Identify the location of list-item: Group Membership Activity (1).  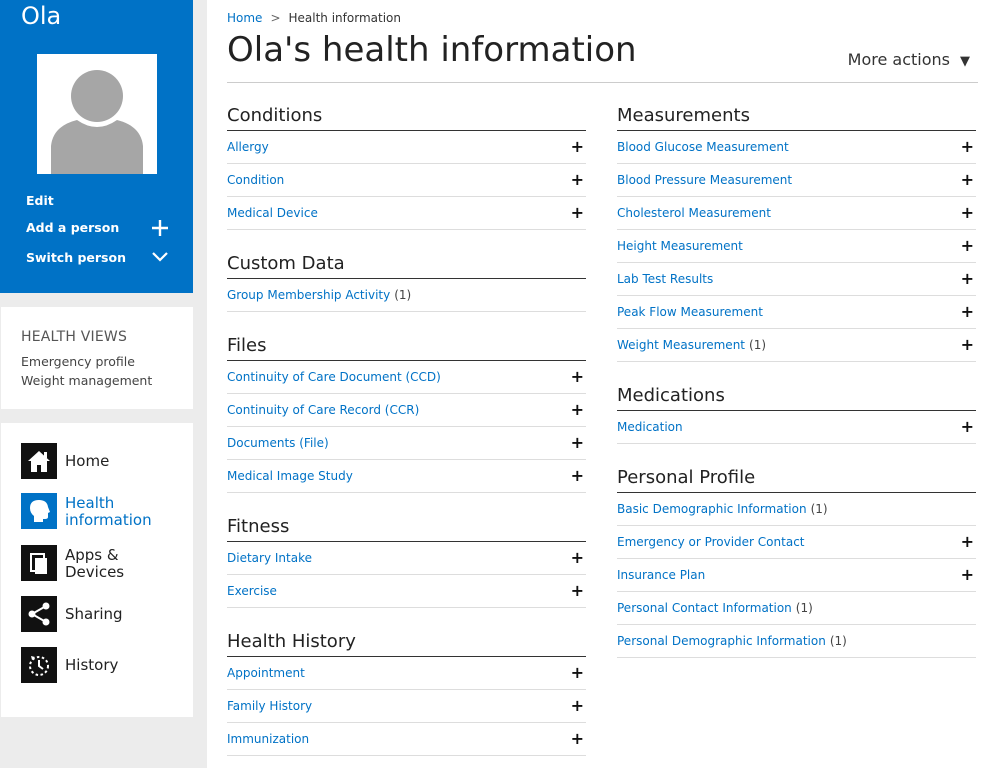
(406, 295).